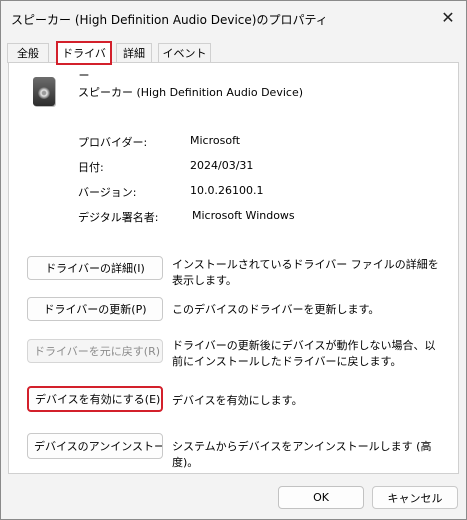  What do you see at coordinates (134, 53) in the screenshot?
I see `tab-details: 詳細` at bounding box center [134, 53].